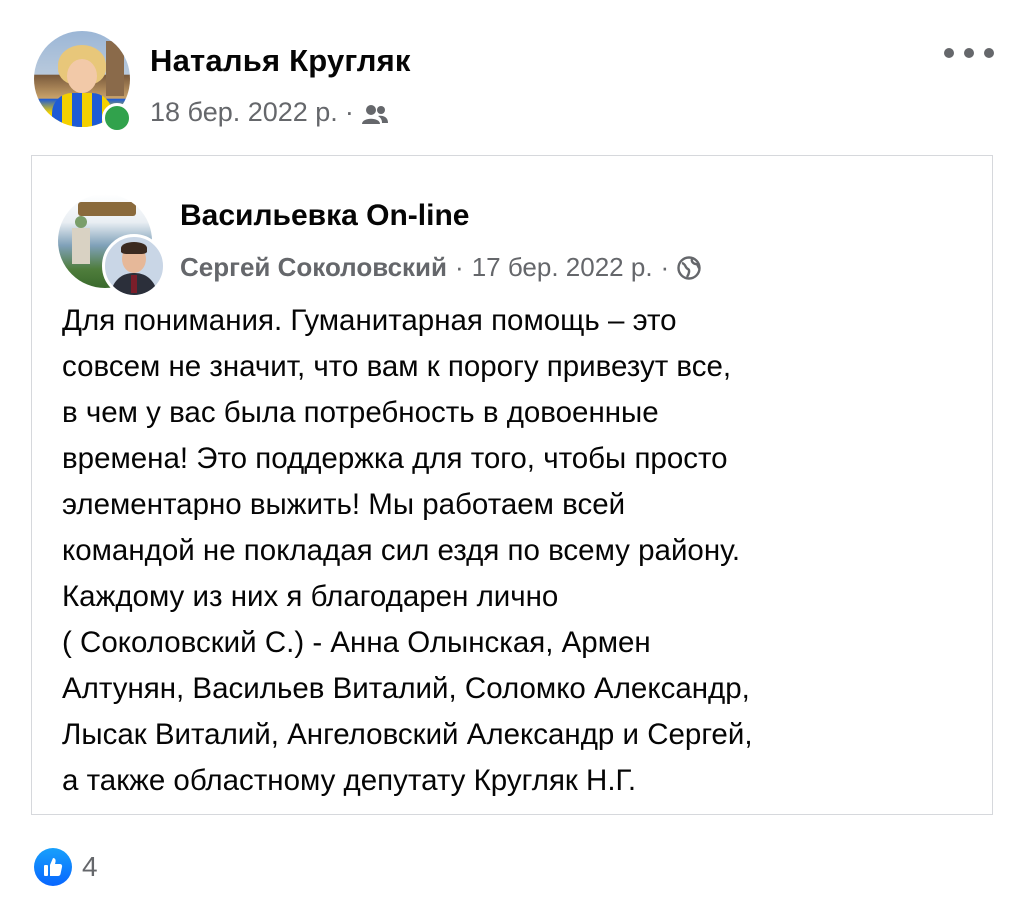 The height and width of the screenshot is (914, 1024). What do you see at coordinates (134, 266) in the screenshot?
I see `poster-avatar` at bounding box center [134, 266].